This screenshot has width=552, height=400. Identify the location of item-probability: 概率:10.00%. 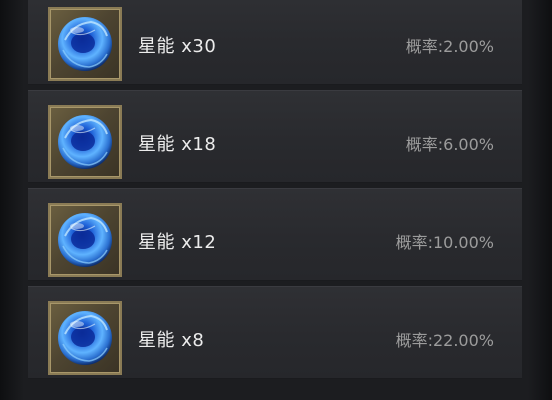
(444, 242).